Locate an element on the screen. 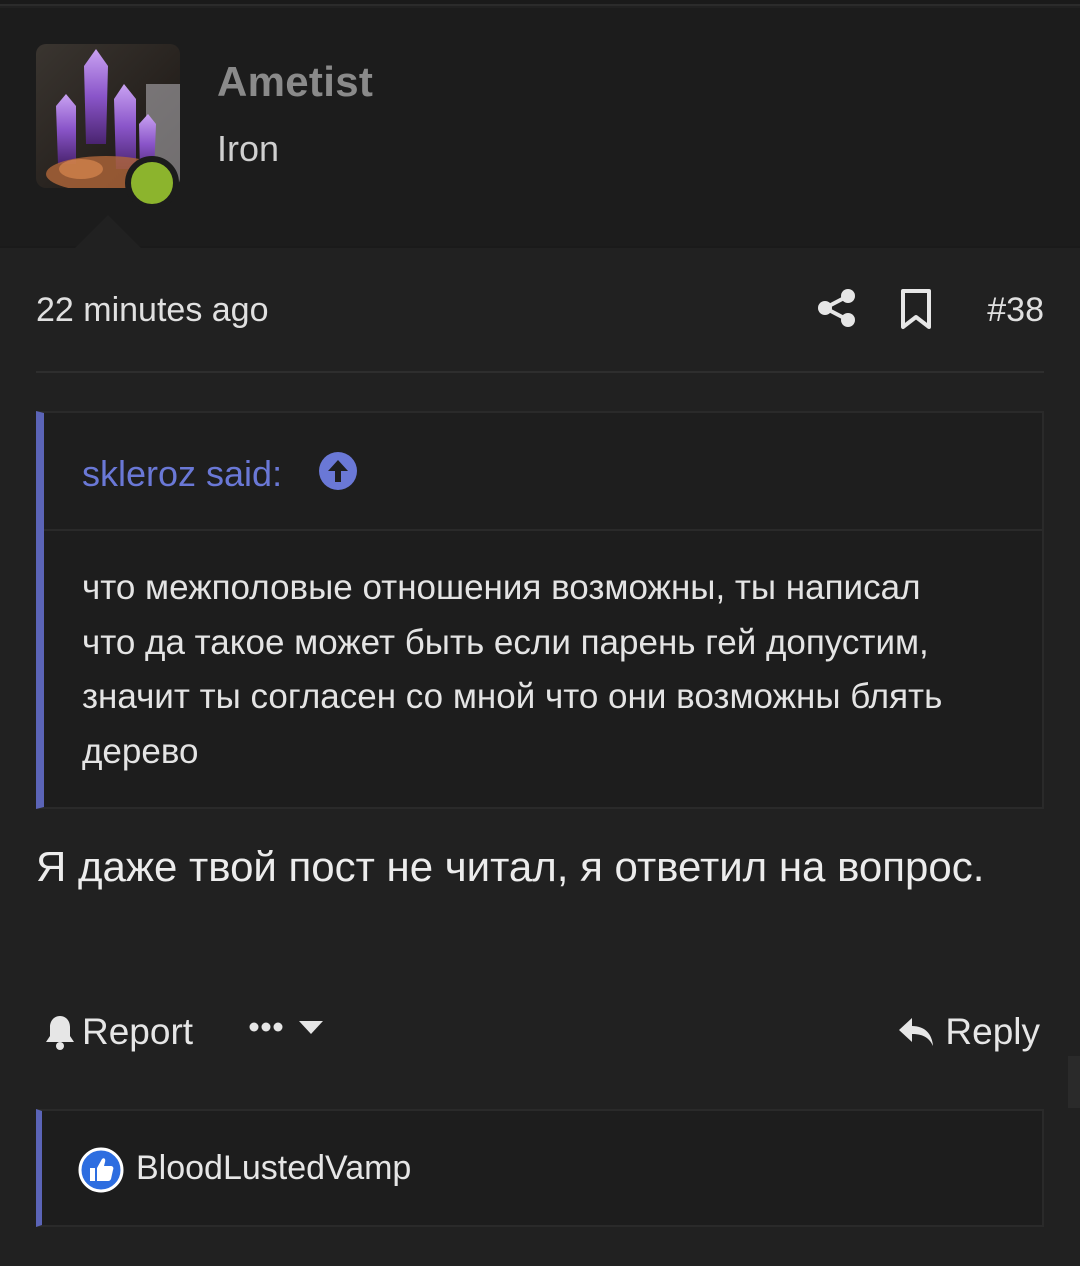 This screenshot has width=1080, height=1266. ellipsis-icon is located at coordinates (266, 1027).